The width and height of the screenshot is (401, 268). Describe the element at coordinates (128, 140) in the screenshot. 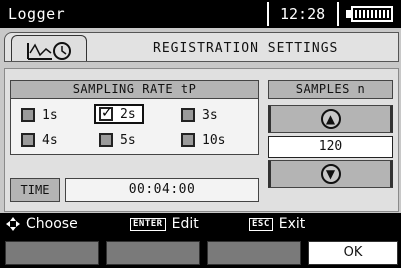

I see `rate-option-label: 5s` at that location.